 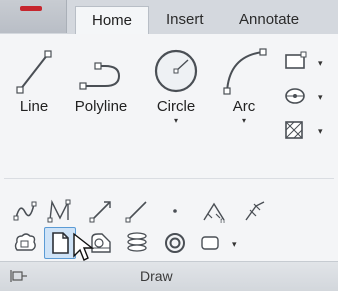 What do you see at coordinates (156, 276) in the screenshot?
I see `panel-title: Draw` at bounding box center [156, 276].